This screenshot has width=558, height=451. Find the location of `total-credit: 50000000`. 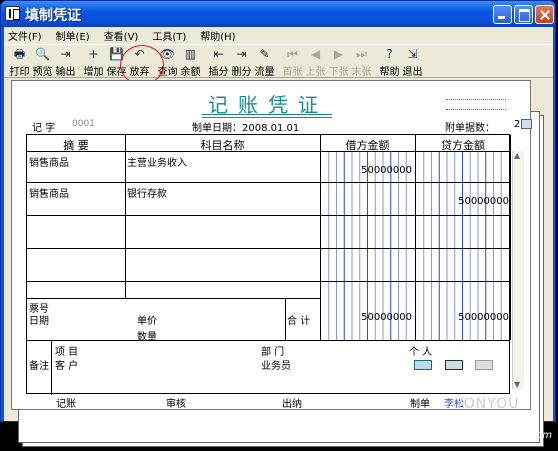

total-credit: 50000000 is located at coordinates (483, 317).